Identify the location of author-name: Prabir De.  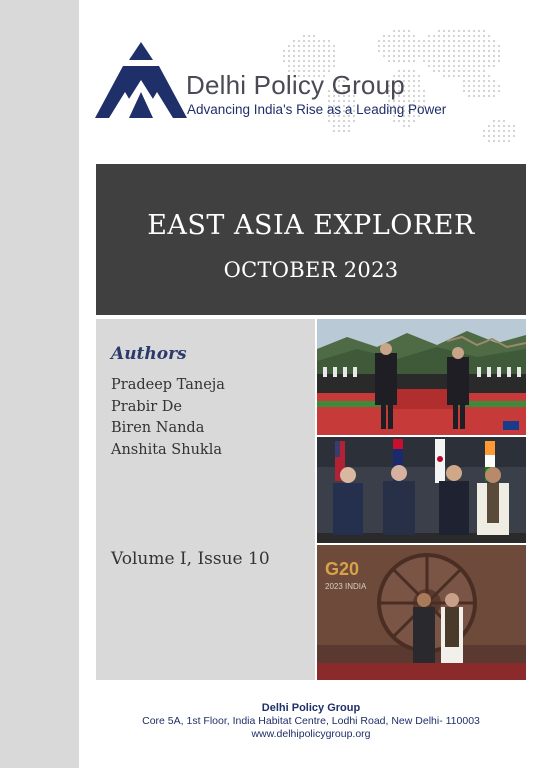
(146, 406).